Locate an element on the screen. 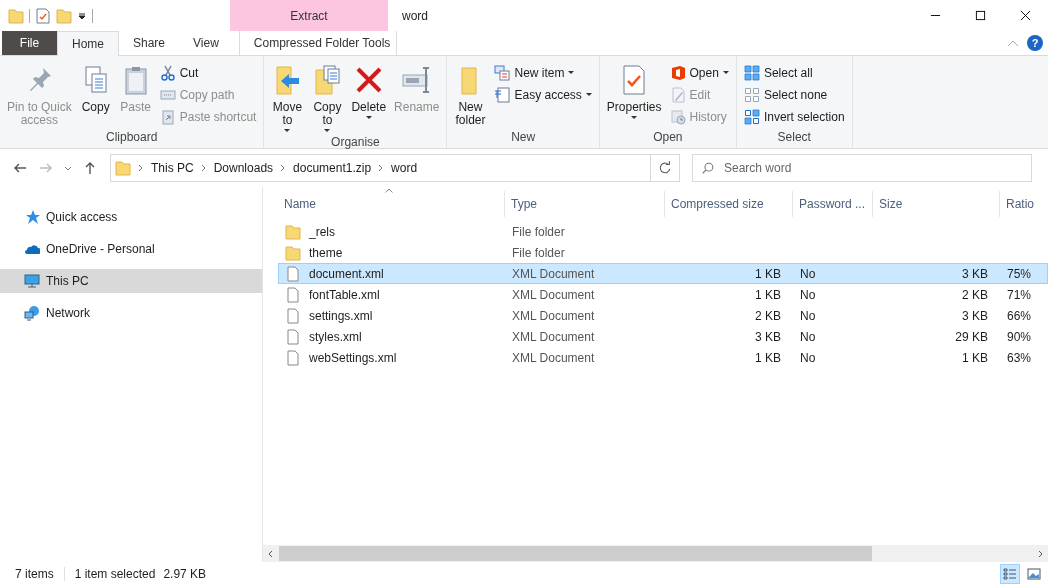 Image resolution: width=1048 pixels, height=586 pixels. breadcrumb: word is located at coordinates (404, 168).